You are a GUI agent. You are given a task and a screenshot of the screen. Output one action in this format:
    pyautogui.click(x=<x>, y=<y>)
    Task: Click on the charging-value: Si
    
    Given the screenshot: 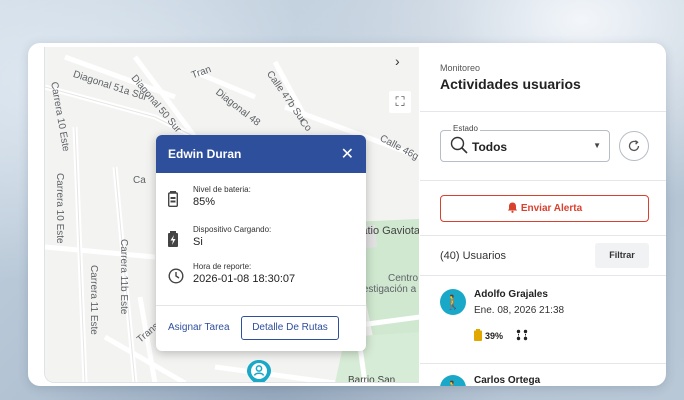 What is the action you would take?
    pyautogui.click(x=198, y=242)
    